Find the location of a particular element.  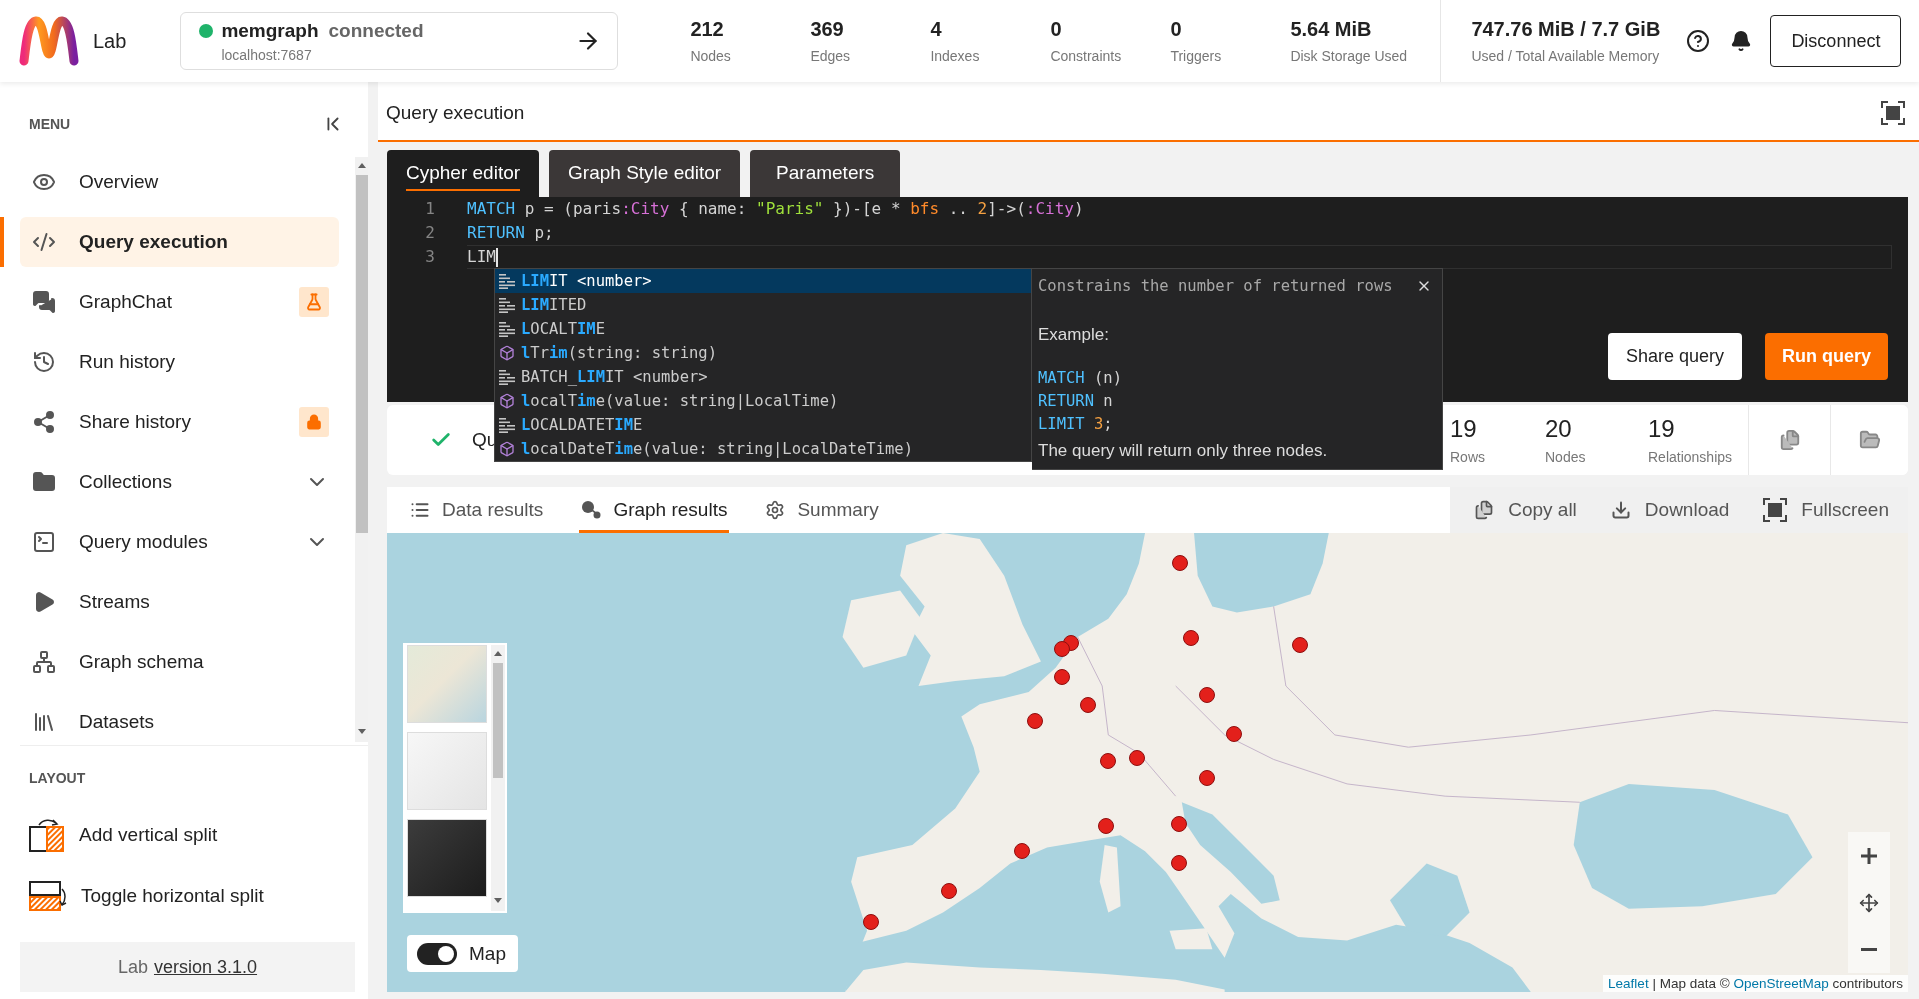

share-icon is located at coordinates (44, 422).